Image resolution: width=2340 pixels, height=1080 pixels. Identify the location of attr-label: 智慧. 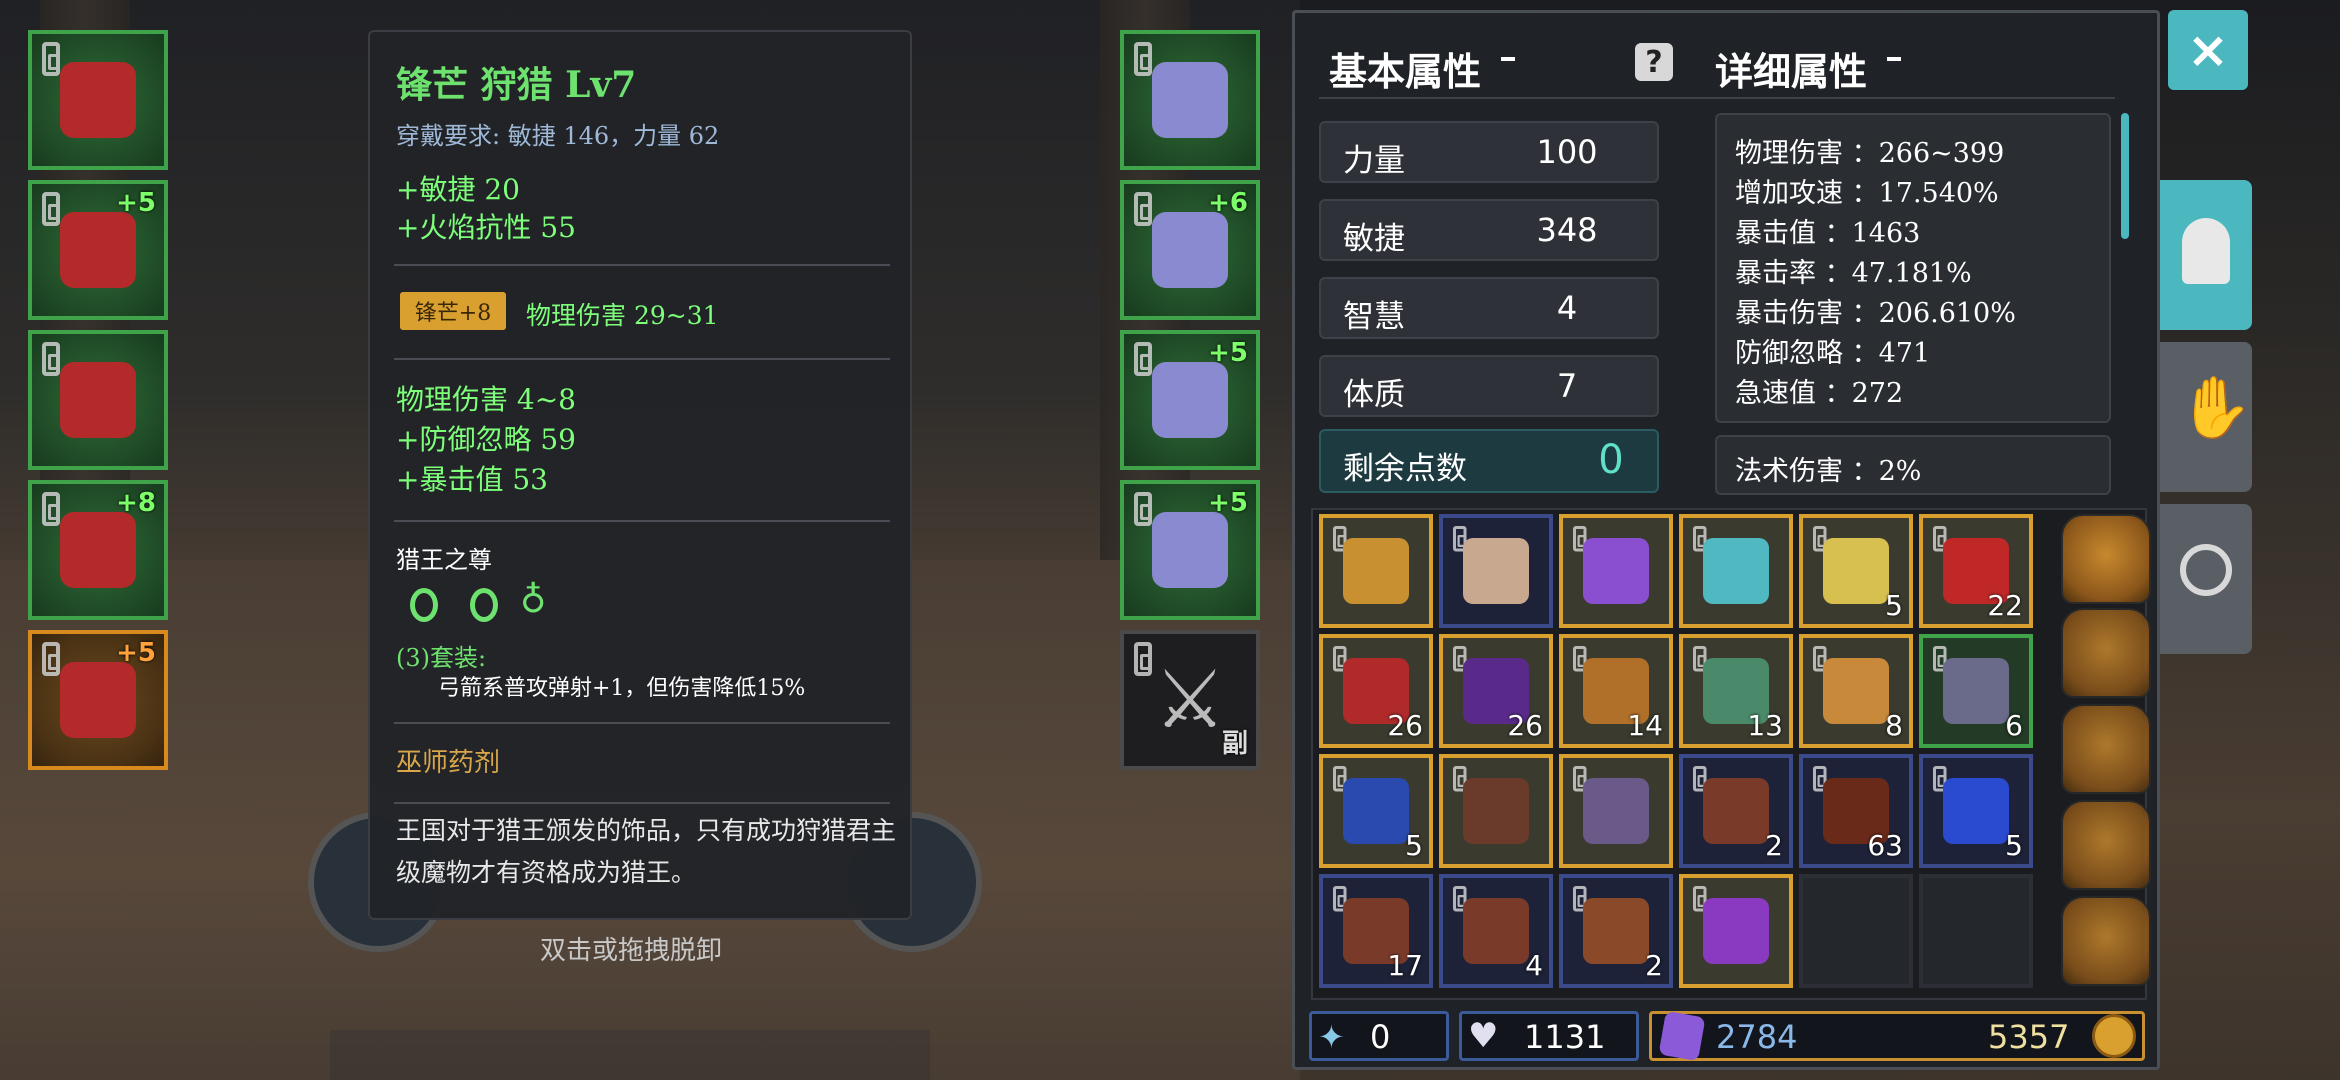
(1374, 317).